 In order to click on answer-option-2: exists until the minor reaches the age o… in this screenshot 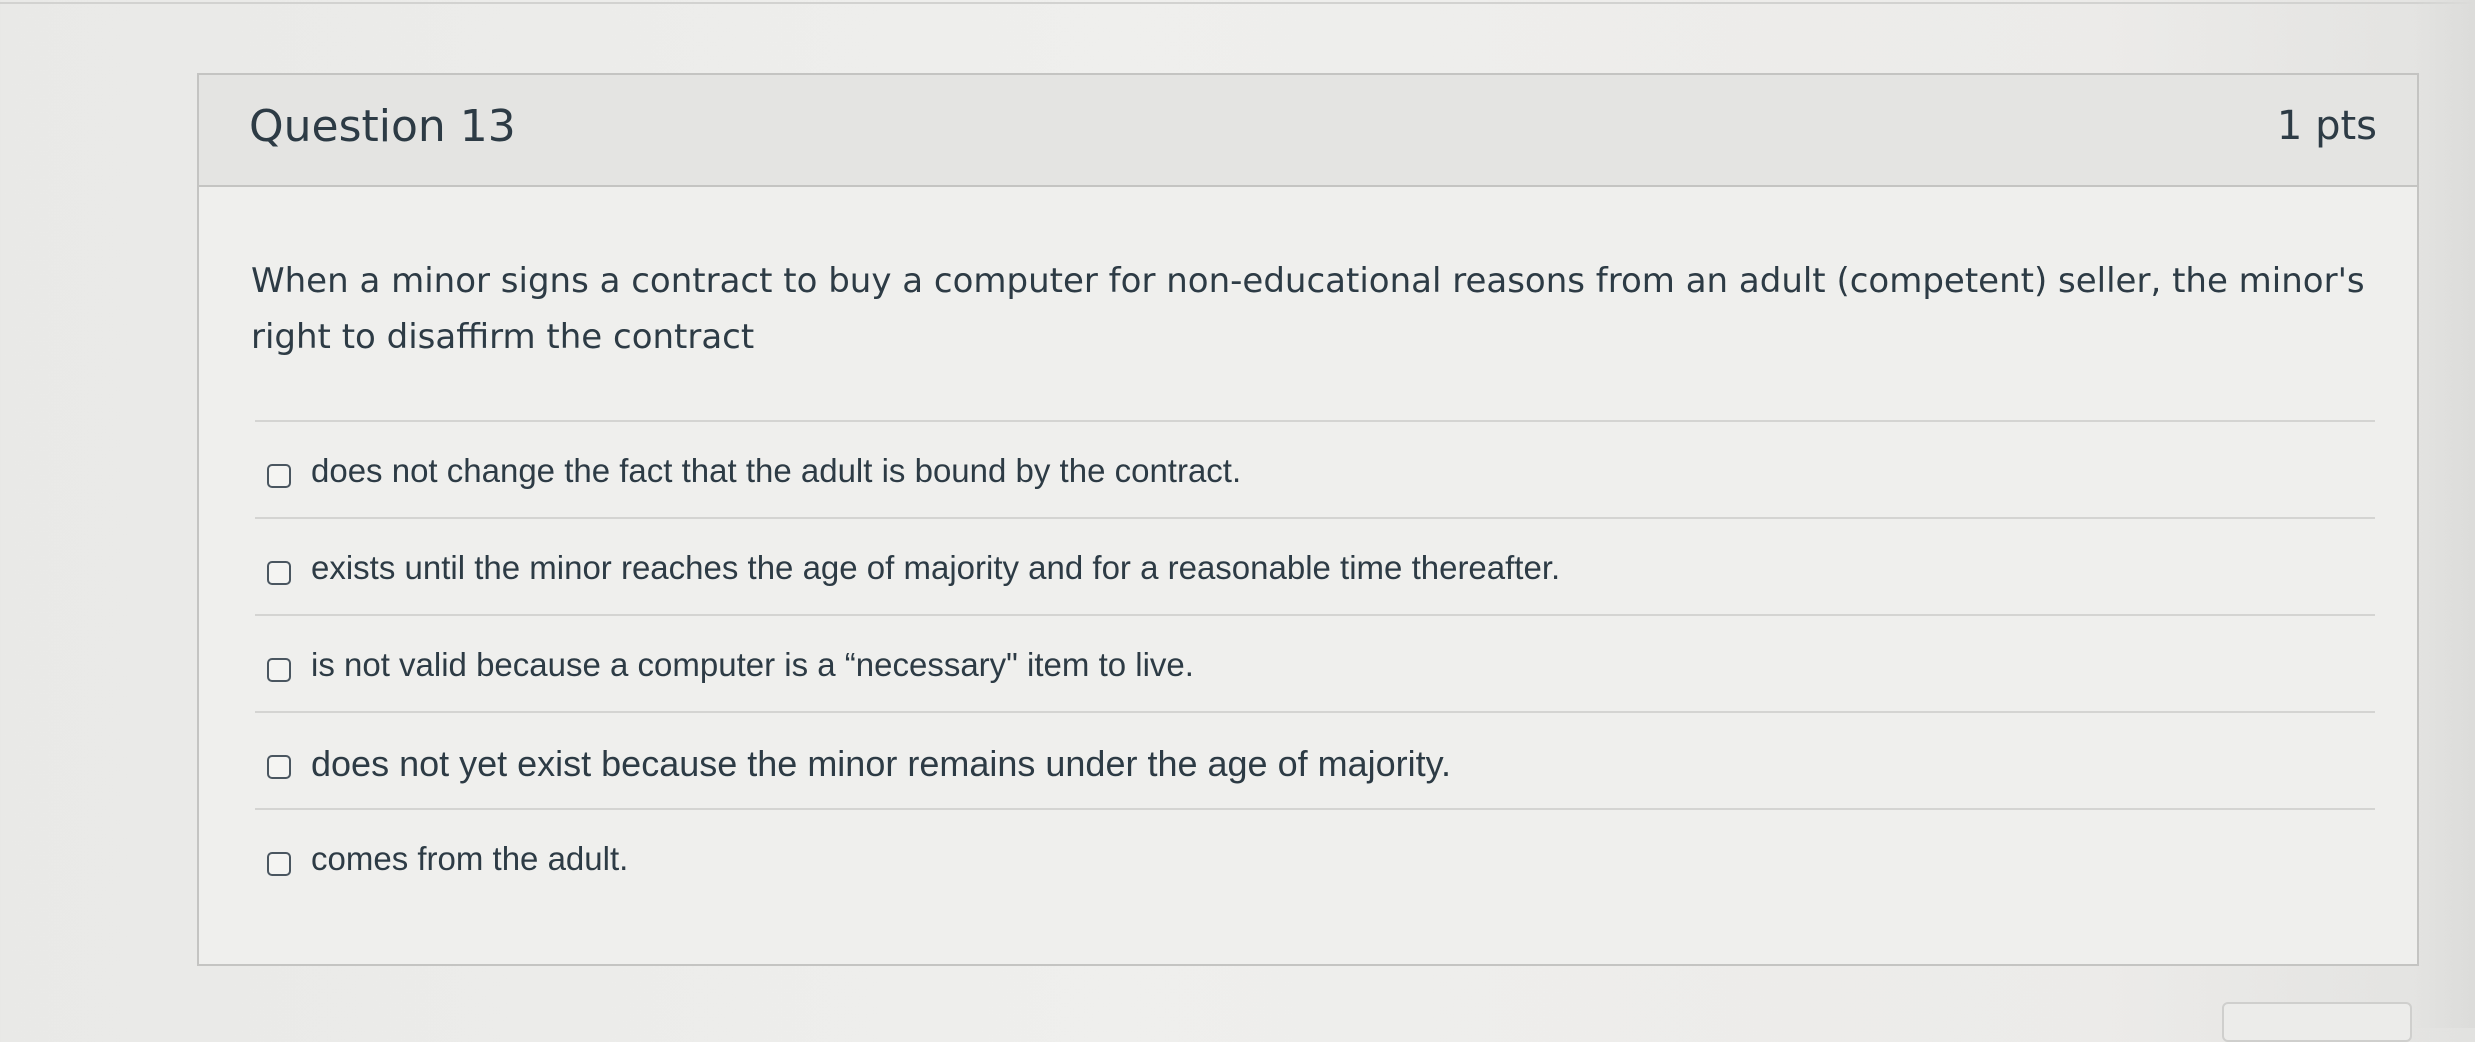, I will do `click(1315, 565)`.